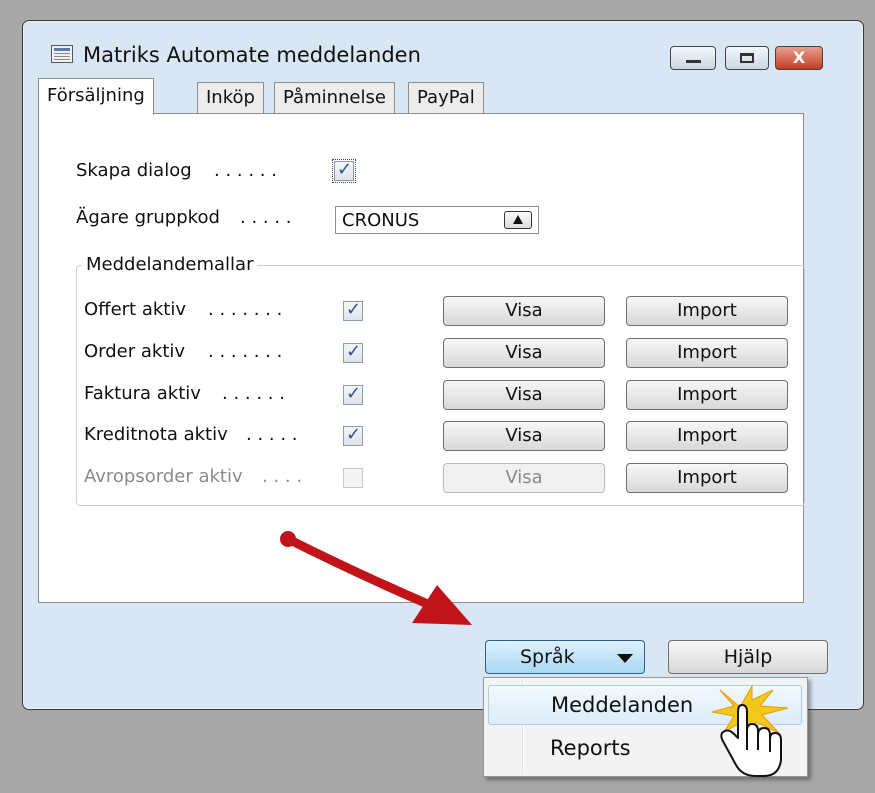 This screenshot has height=793, width=875. Describe the element at coordinates (376, 578) in the screenshot. I see `annotation-arrow` at that location.